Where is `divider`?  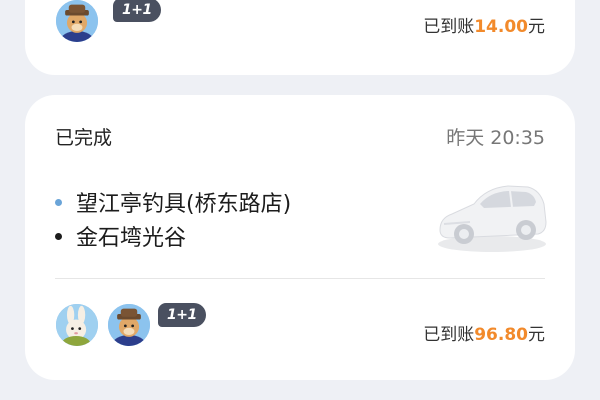 divider is located at coordinates (300, 278).